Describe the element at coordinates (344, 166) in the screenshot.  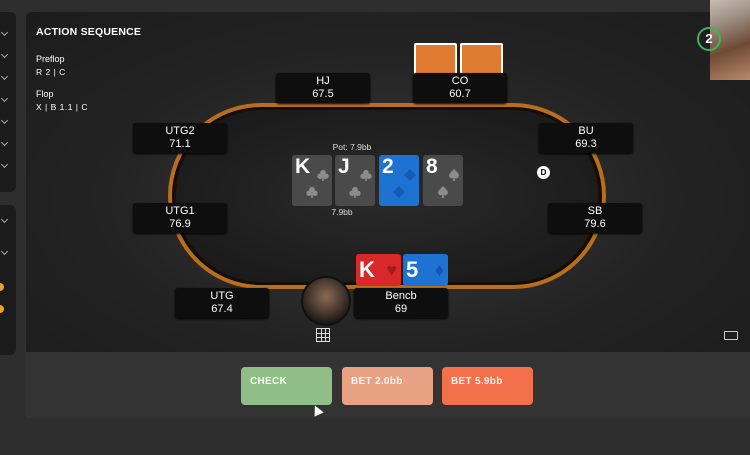
I see `card-rank: J` at that location.